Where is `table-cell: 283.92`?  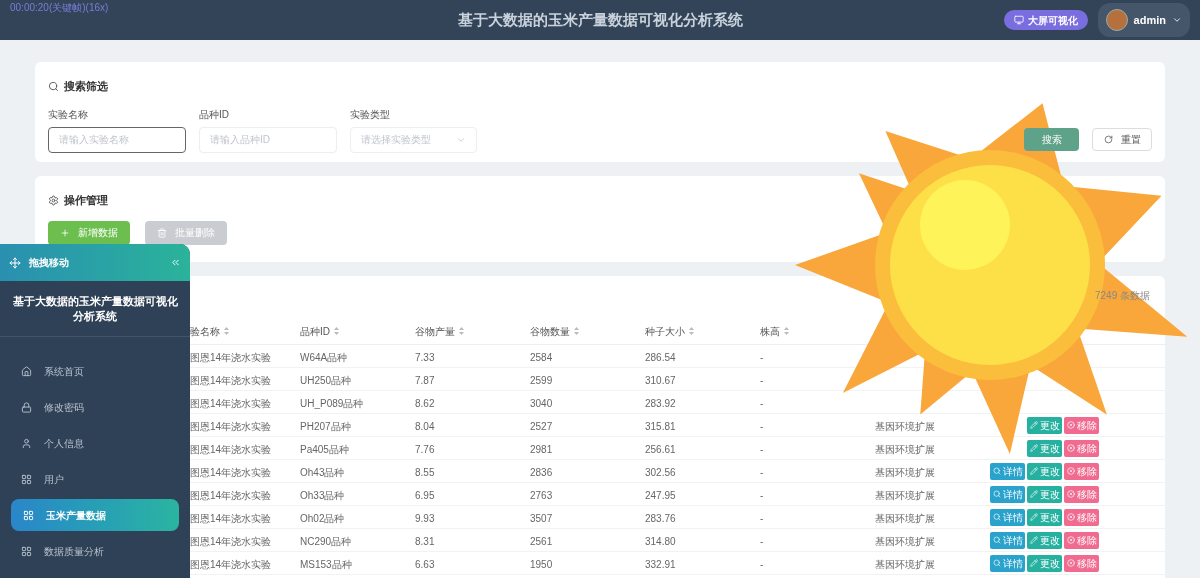
table-cell: 283.92 is located at coordinates (660, 403).